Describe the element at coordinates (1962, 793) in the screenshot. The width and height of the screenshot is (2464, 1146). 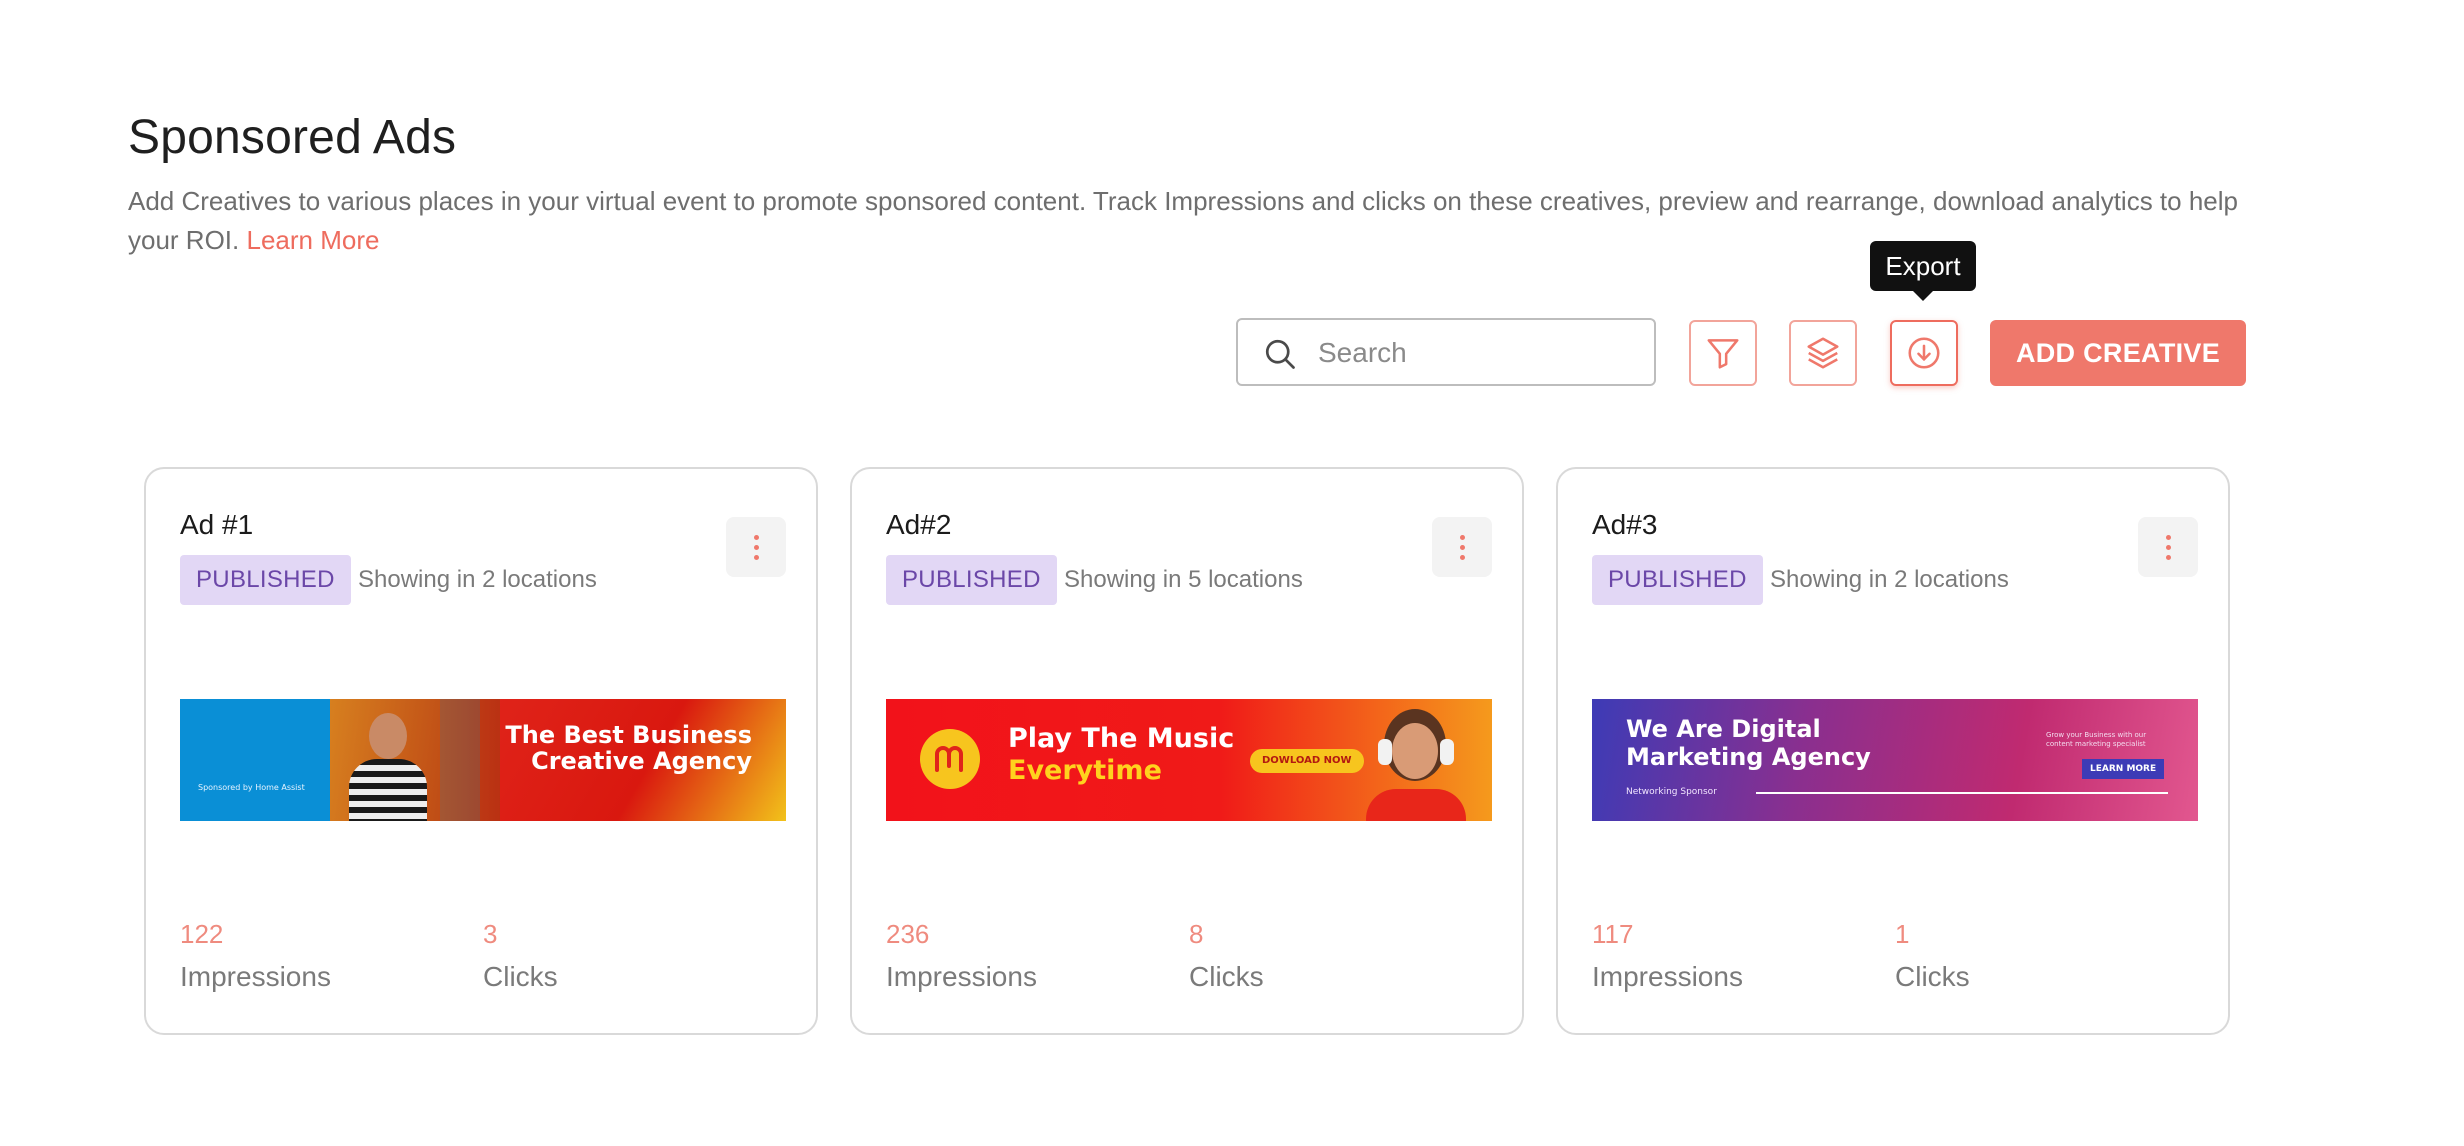
I see `banner-arrow` at that location.